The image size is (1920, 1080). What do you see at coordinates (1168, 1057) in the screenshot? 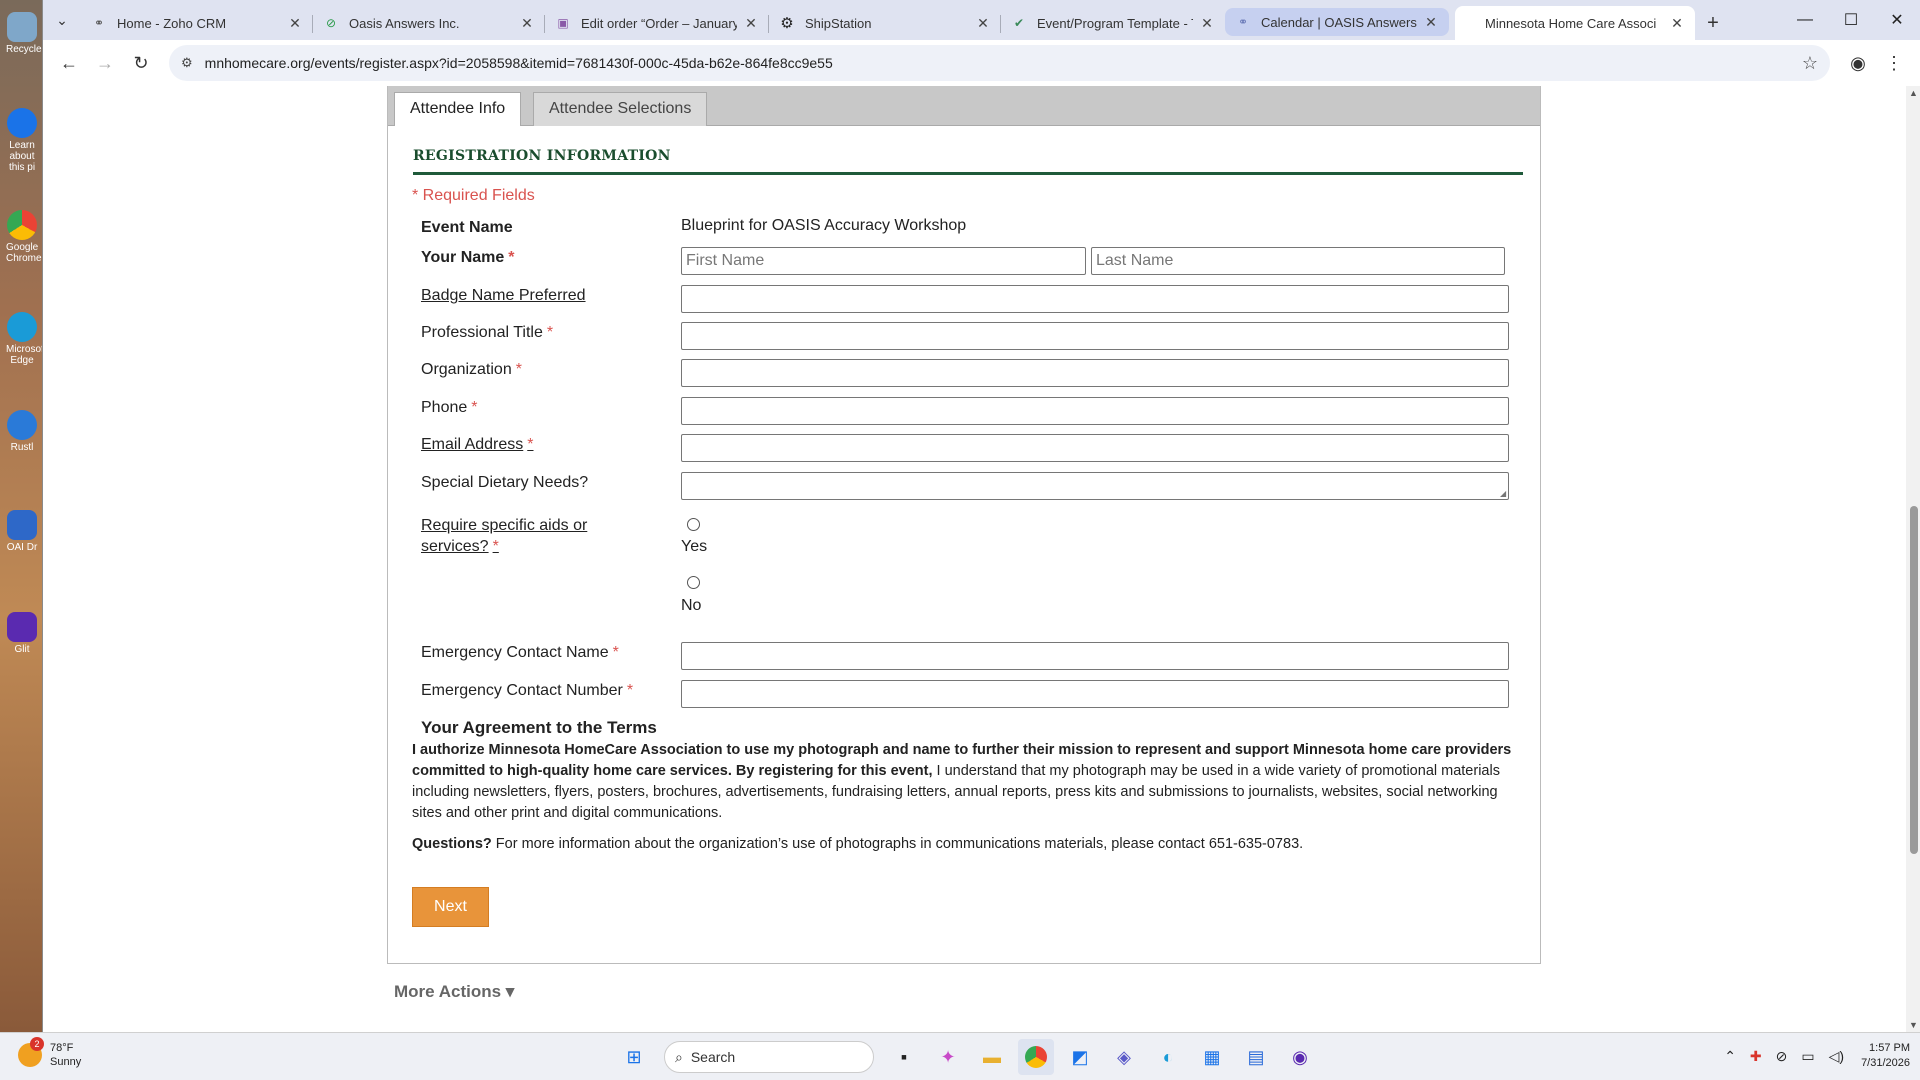
I see `edge-taskbar-icon: ◐` at bounding box center [1168, 1057].